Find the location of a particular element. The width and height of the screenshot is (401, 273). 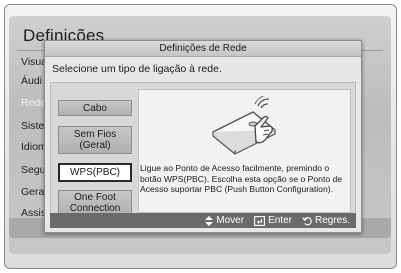

return-label: Regres. is located at coordinates (332, 220).